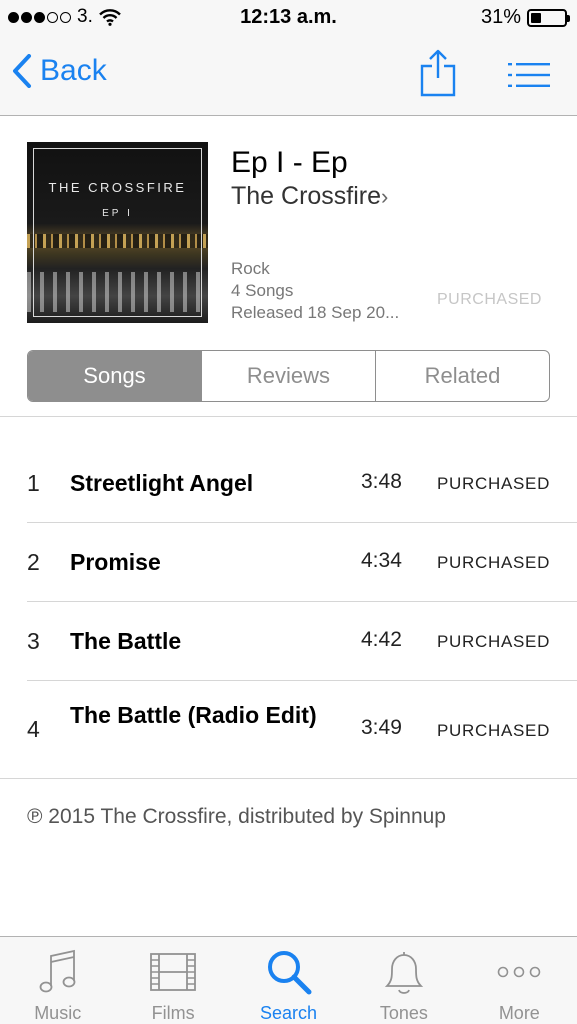  Describe the element at coordinates (381, 560) in the screenshot. I see `song-duration: 4:34` at that location.